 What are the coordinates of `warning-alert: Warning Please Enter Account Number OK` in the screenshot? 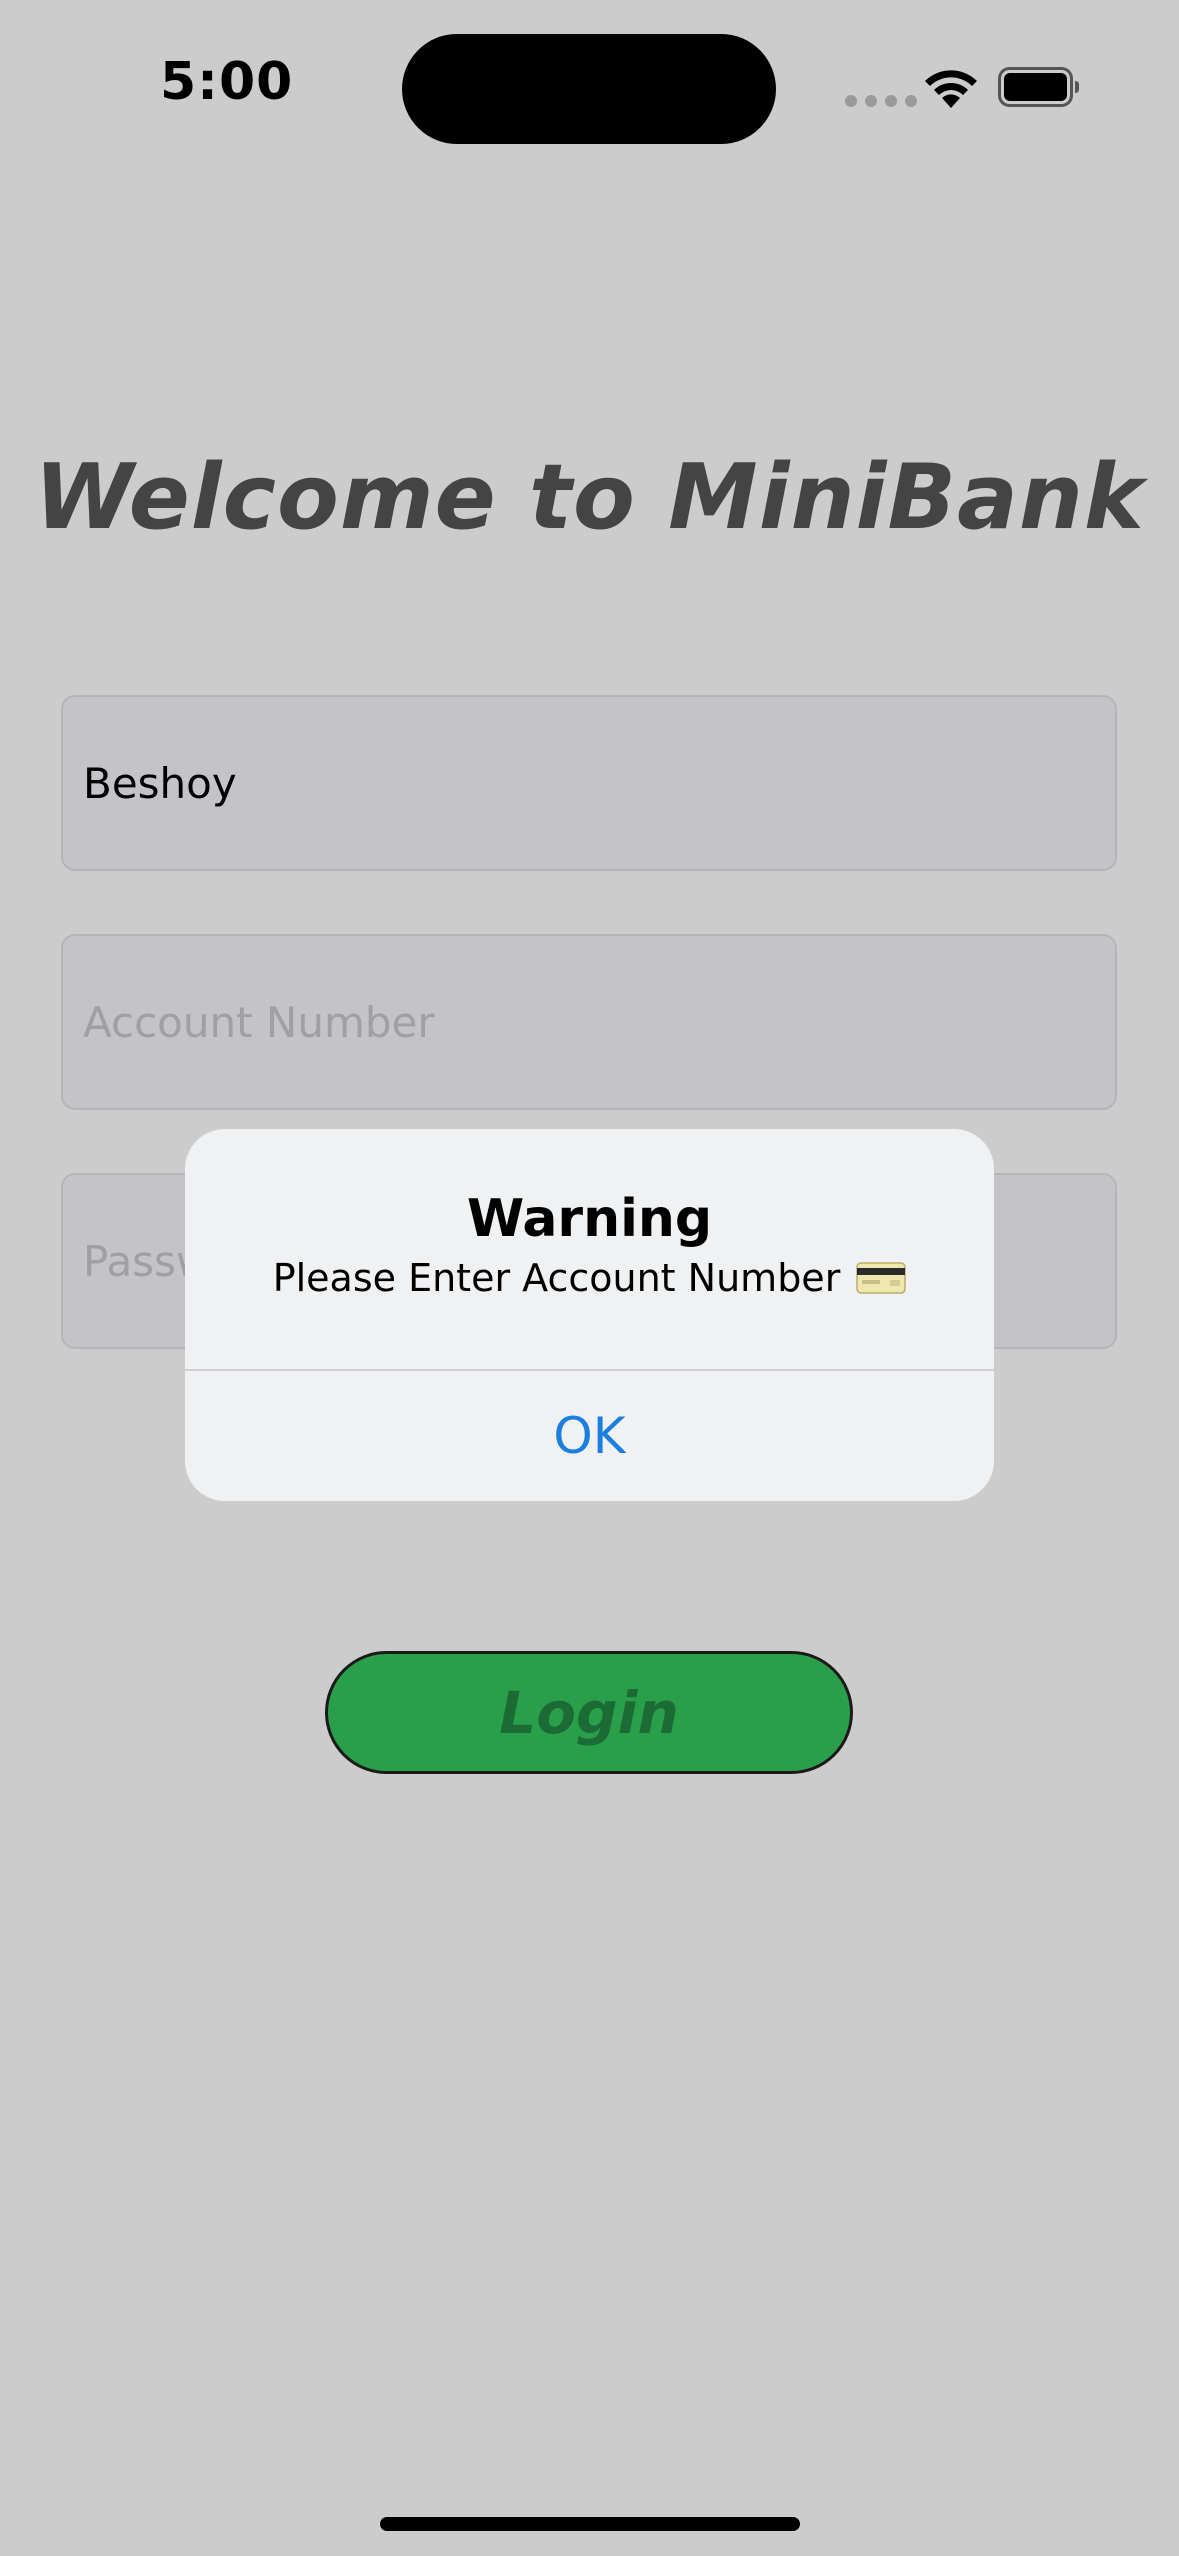 It's located at (589, 1315).